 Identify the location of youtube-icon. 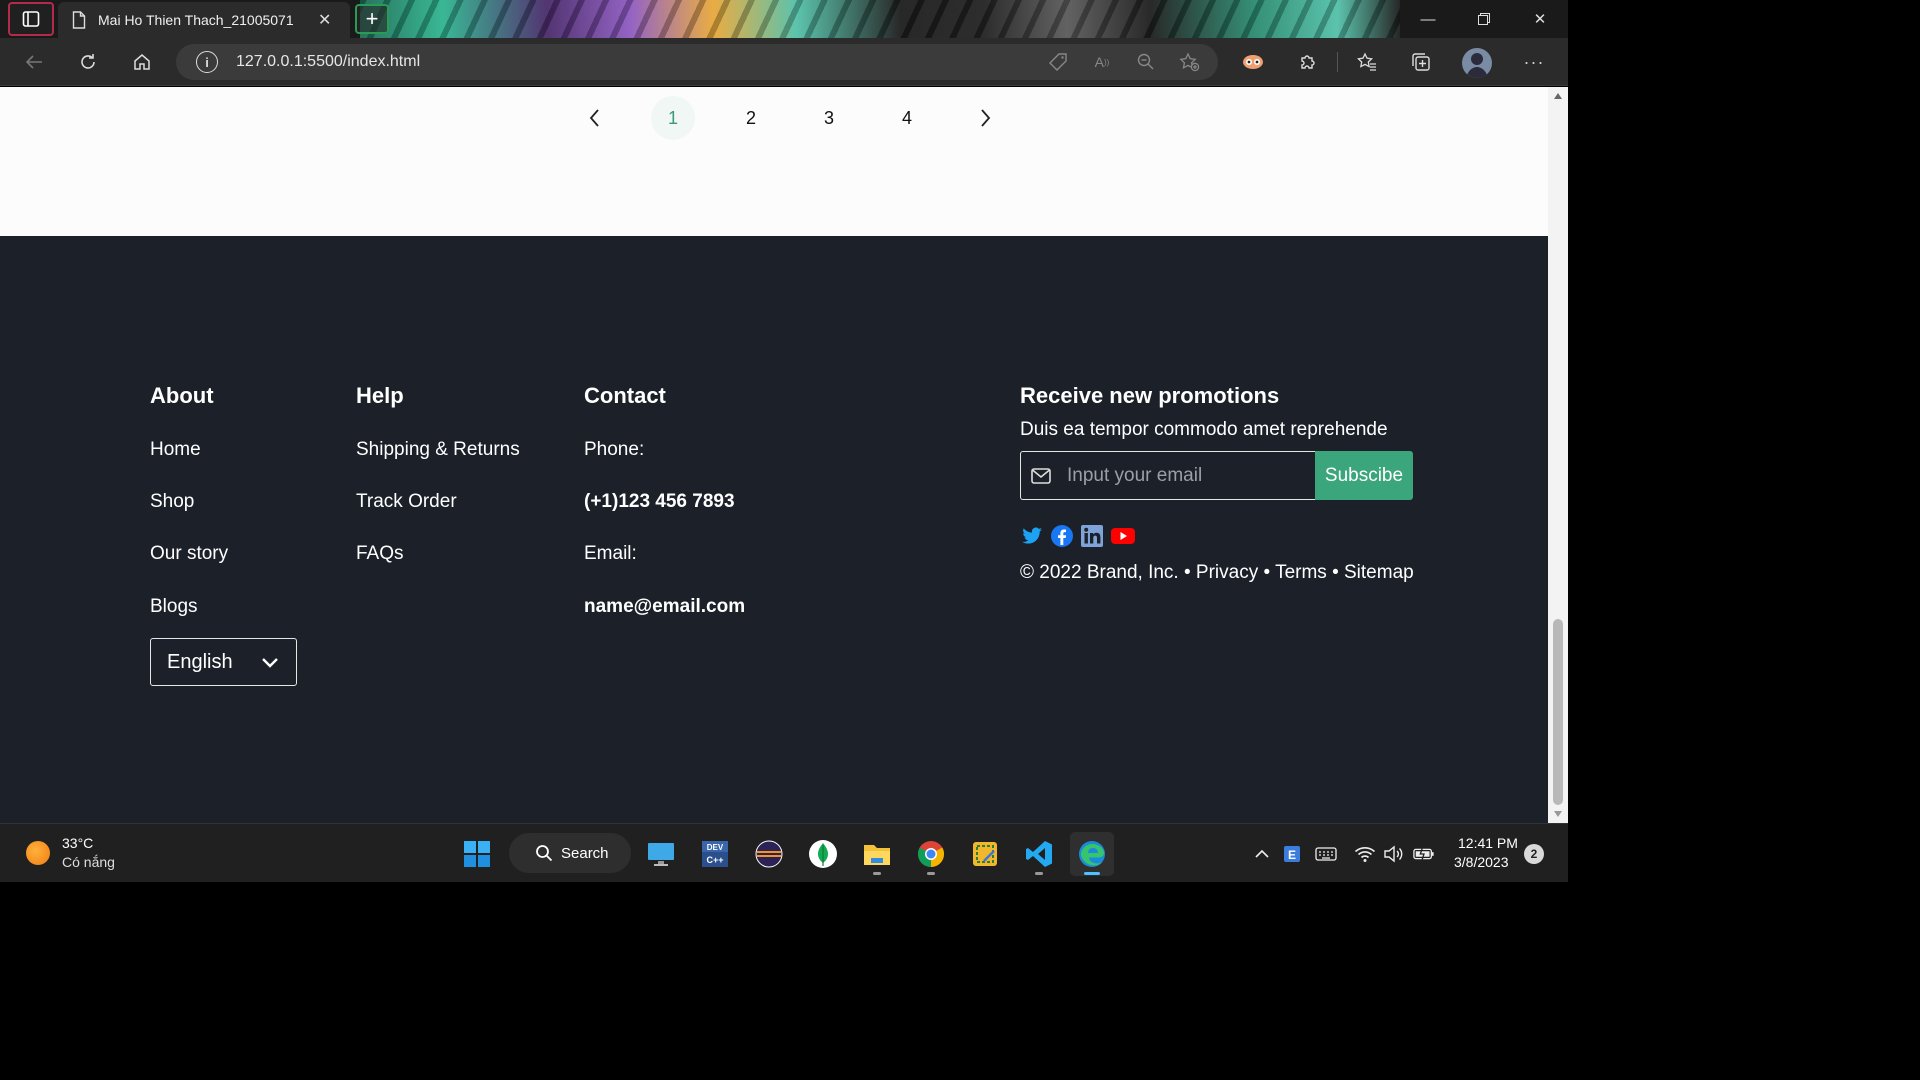
(1123, 536).